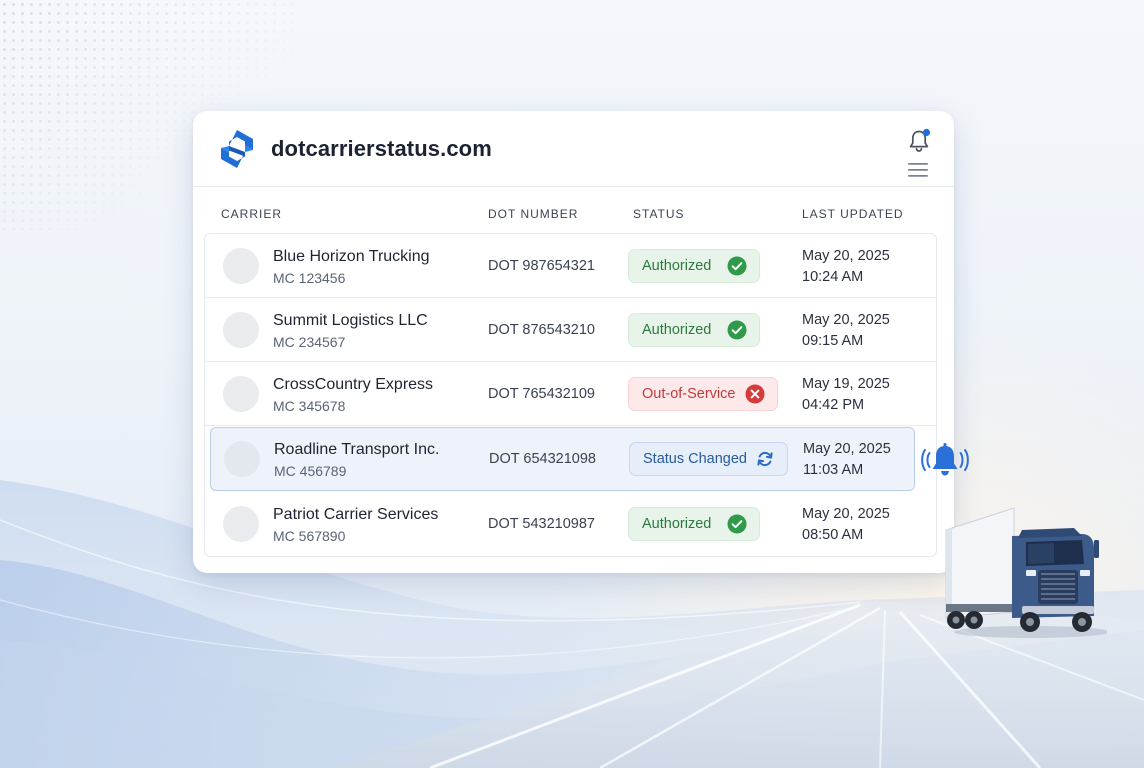  What do you see at coordinates (310, 471) in the screenshot?
I see `carrier-mc-number: MC 456789` at bounding box center [310, 471].